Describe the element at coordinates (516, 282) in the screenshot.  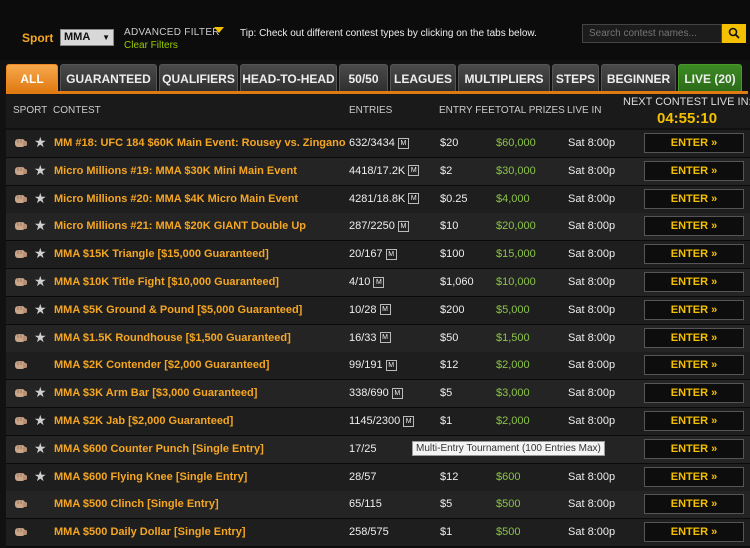
I see `total-prize: $10,000` at that location.